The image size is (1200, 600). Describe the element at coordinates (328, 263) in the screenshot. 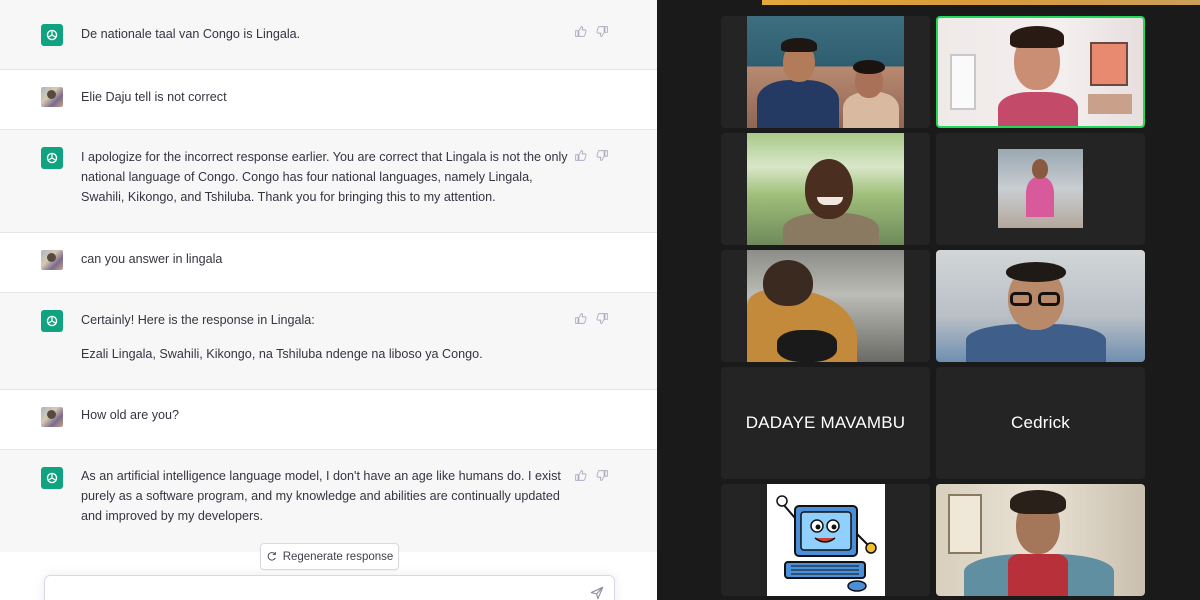

I see `user-message: can you answer in lingala` at that location.